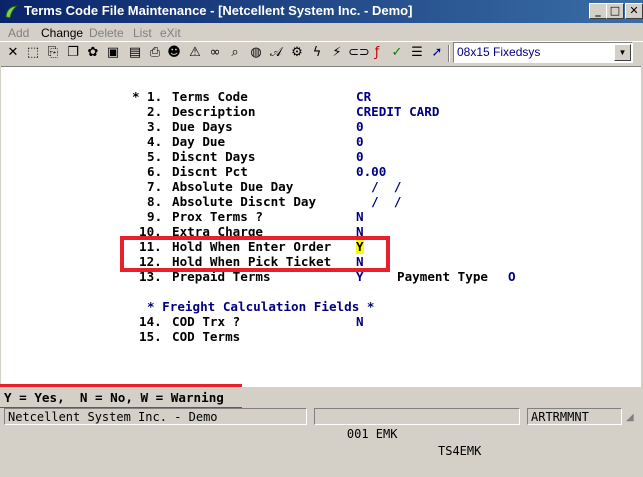 The image size is (643, 477). What do you see at coordinates (170, 33) in the screenshot?
I see `menu-exit: eXit` at bounding box center [170, 33].